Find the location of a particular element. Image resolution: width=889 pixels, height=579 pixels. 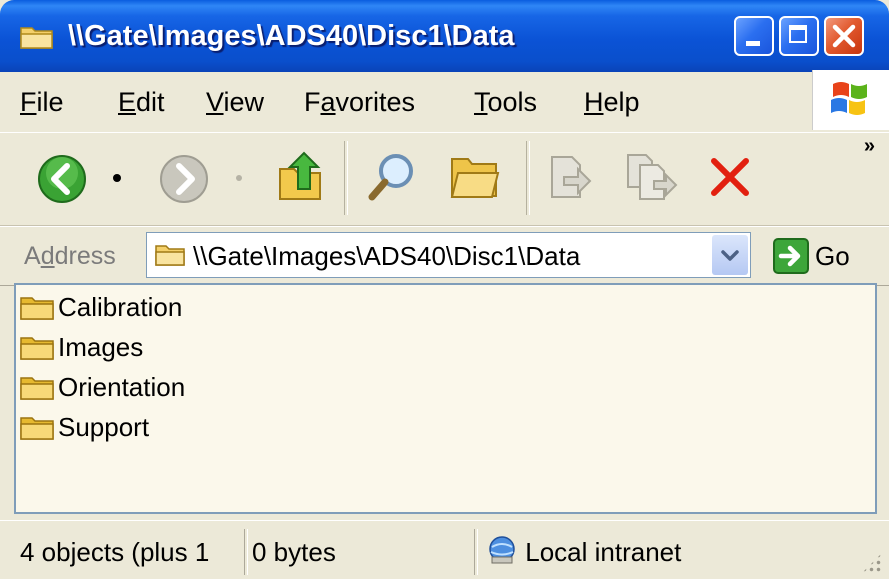

maximize-button is located at coordinates (799, 36).